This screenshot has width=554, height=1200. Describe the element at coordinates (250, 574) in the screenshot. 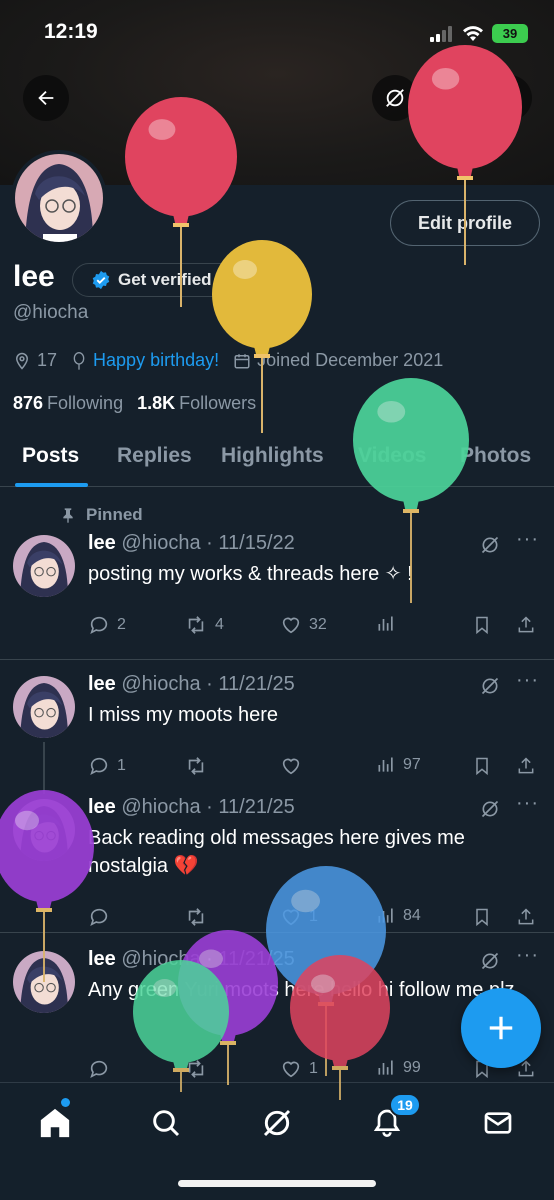

I see `post-text: posting my works & threads here ✧ !` at that location.